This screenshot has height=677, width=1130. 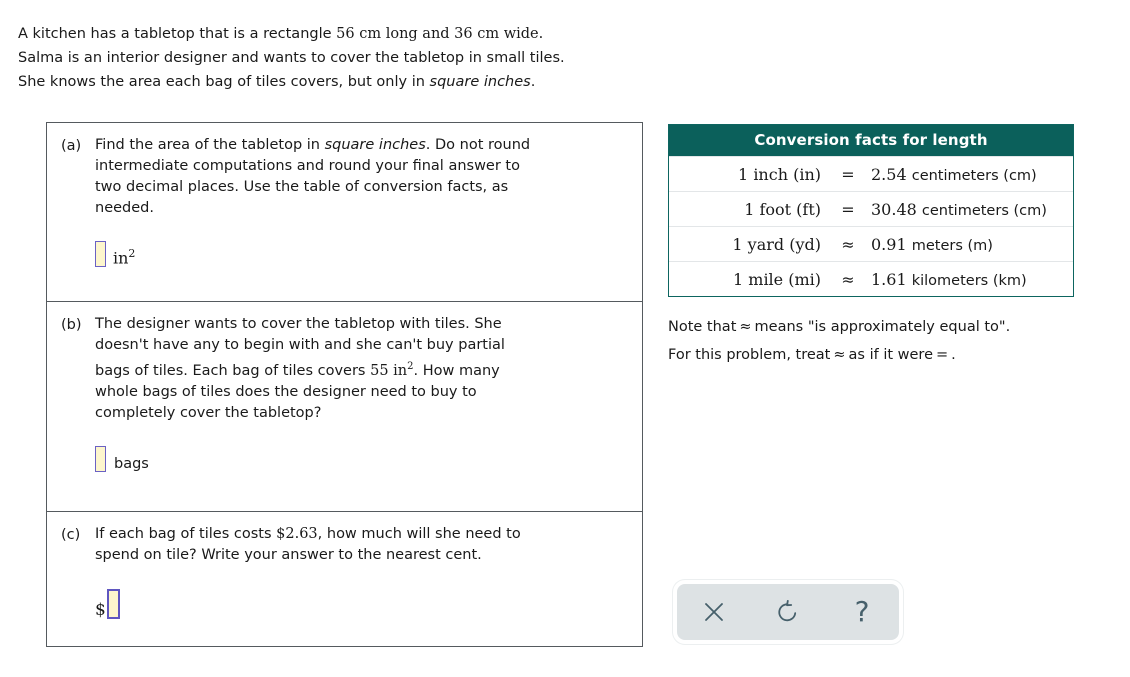 I want to click on conversion-row-mile-unit: kilometers (km), so click(x=969, y=280).